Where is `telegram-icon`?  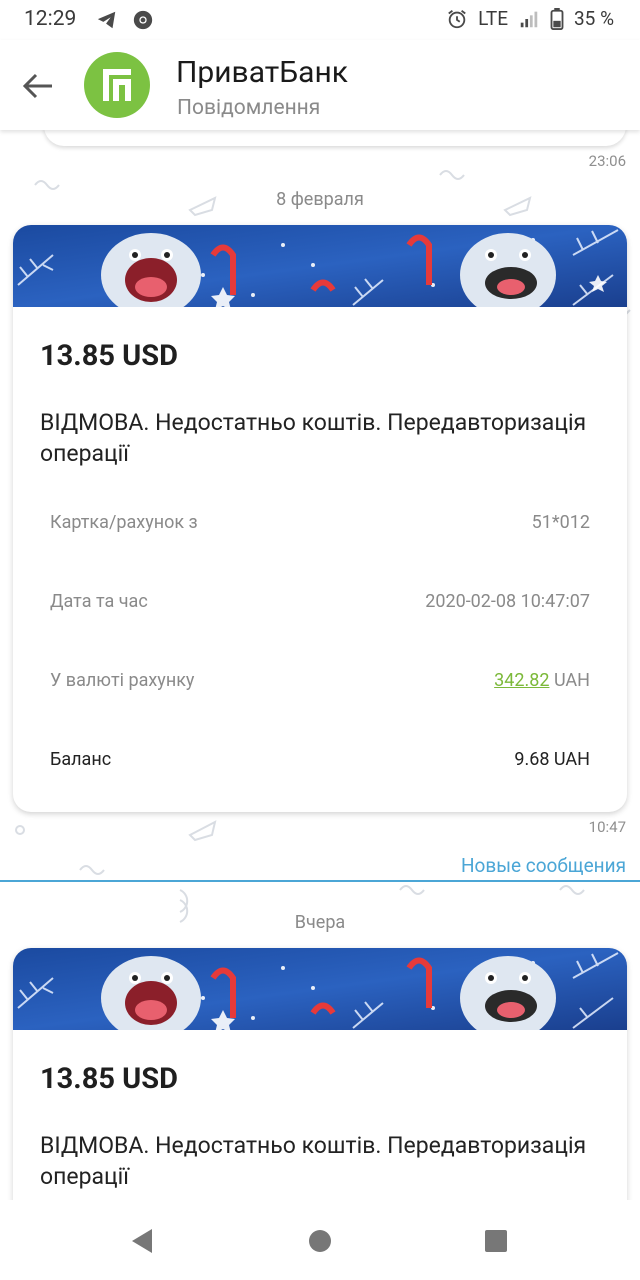 telegram-icon is located at coordinates (106, 20).